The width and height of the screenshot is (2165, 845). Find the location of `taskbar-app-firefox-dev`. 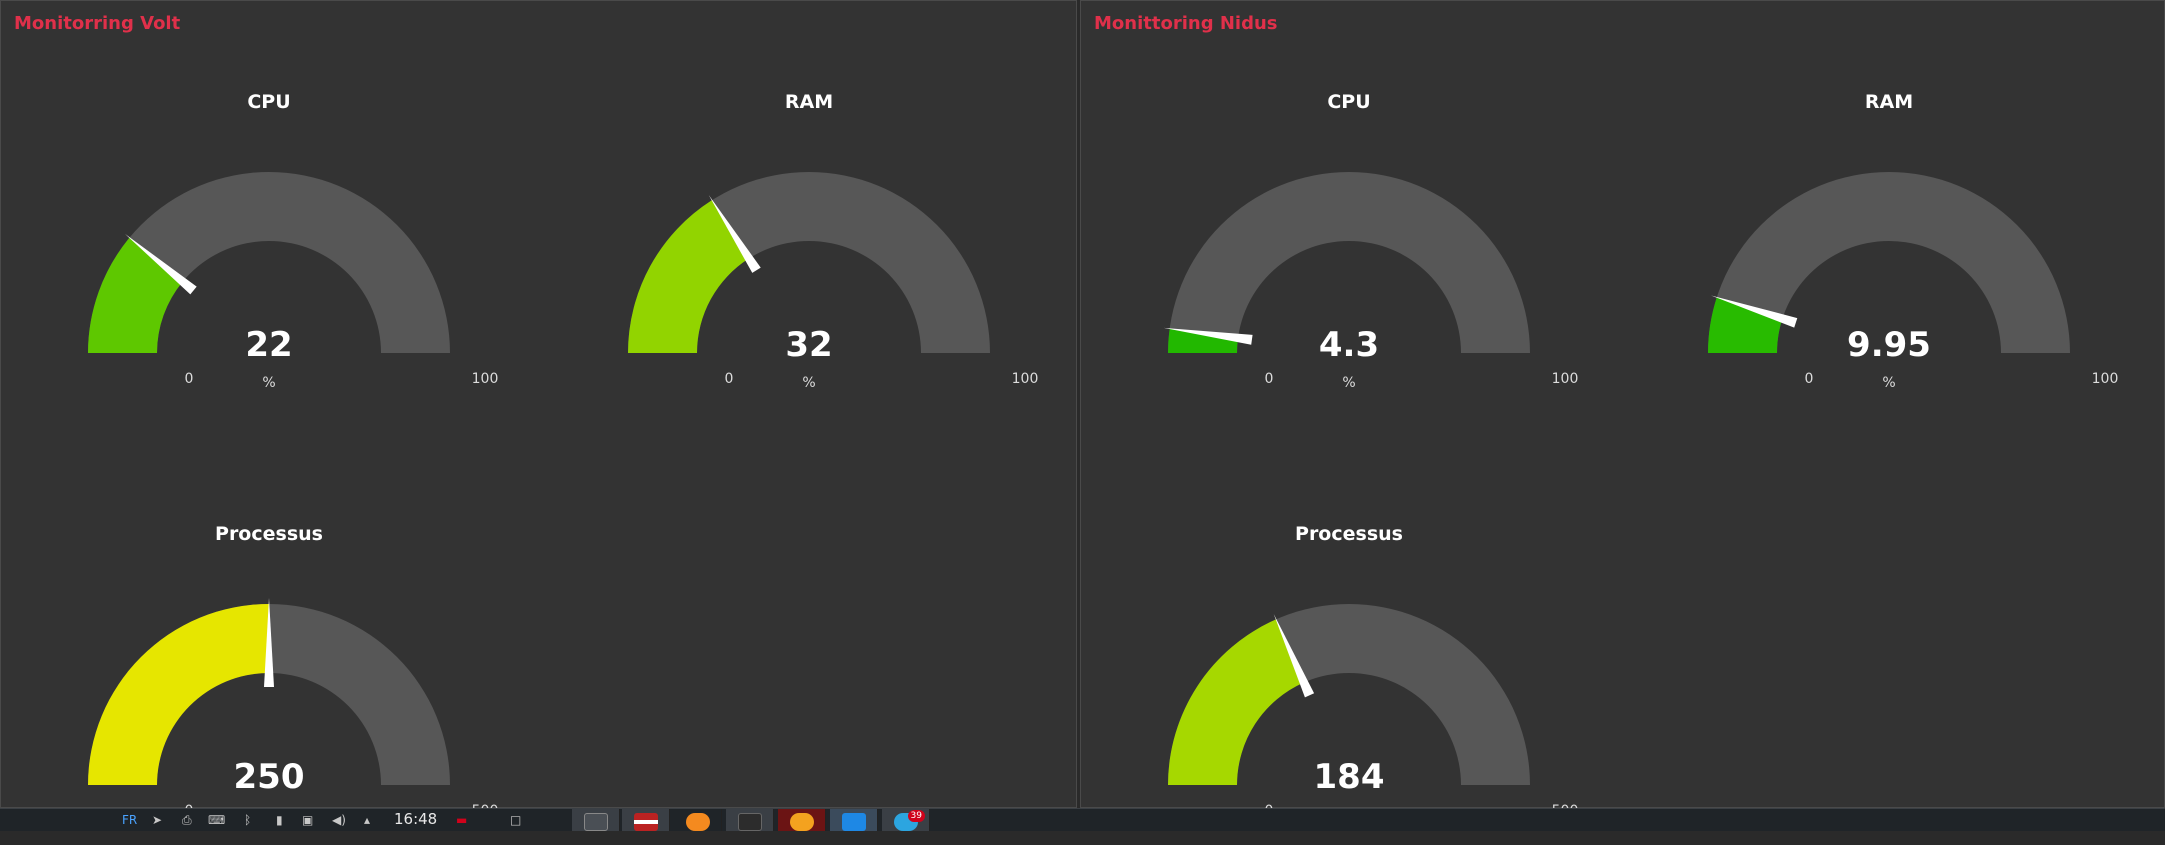

taskbar-app-firefox-dev is located at coordinates (802, 820).